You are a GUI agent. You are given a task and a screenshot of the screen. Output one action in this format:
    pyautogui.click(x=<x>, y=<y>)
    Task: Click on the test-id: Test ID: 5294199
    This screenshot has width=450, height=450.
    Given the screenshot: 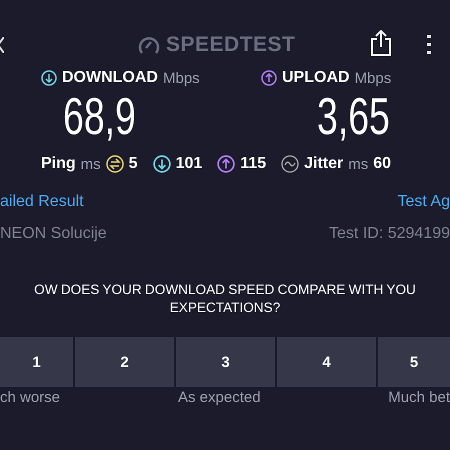 What is the action you would take?
    pyautogui.click(x=389, y=234)
    